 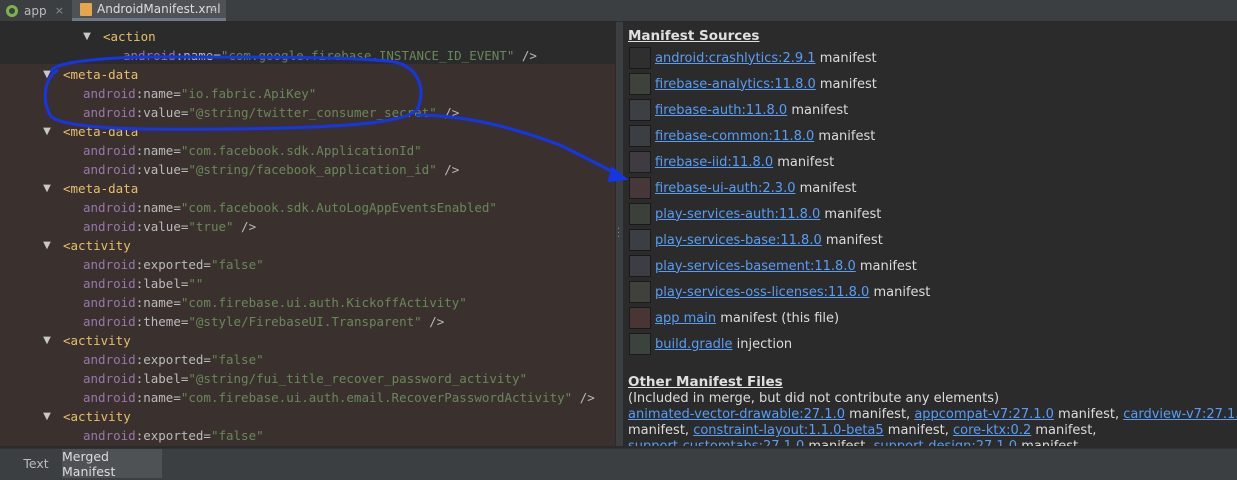 I want to click on manifest-source-row: build.gradle injection, so click(x=710, y=344).